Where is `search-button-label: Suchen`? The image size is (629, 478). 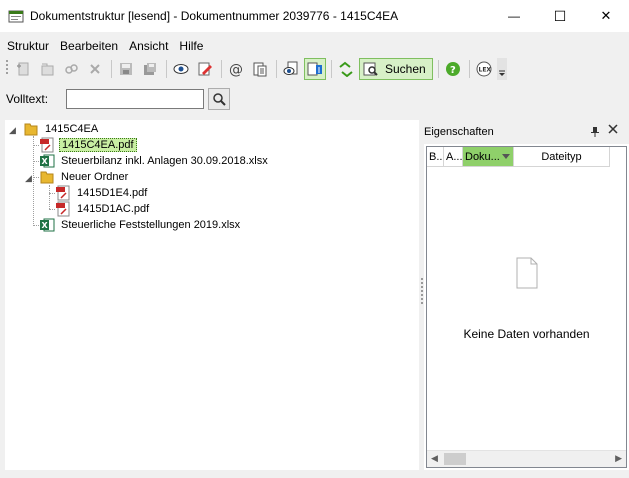 search-button-label: Suchen is located at coordinates (405, 69).